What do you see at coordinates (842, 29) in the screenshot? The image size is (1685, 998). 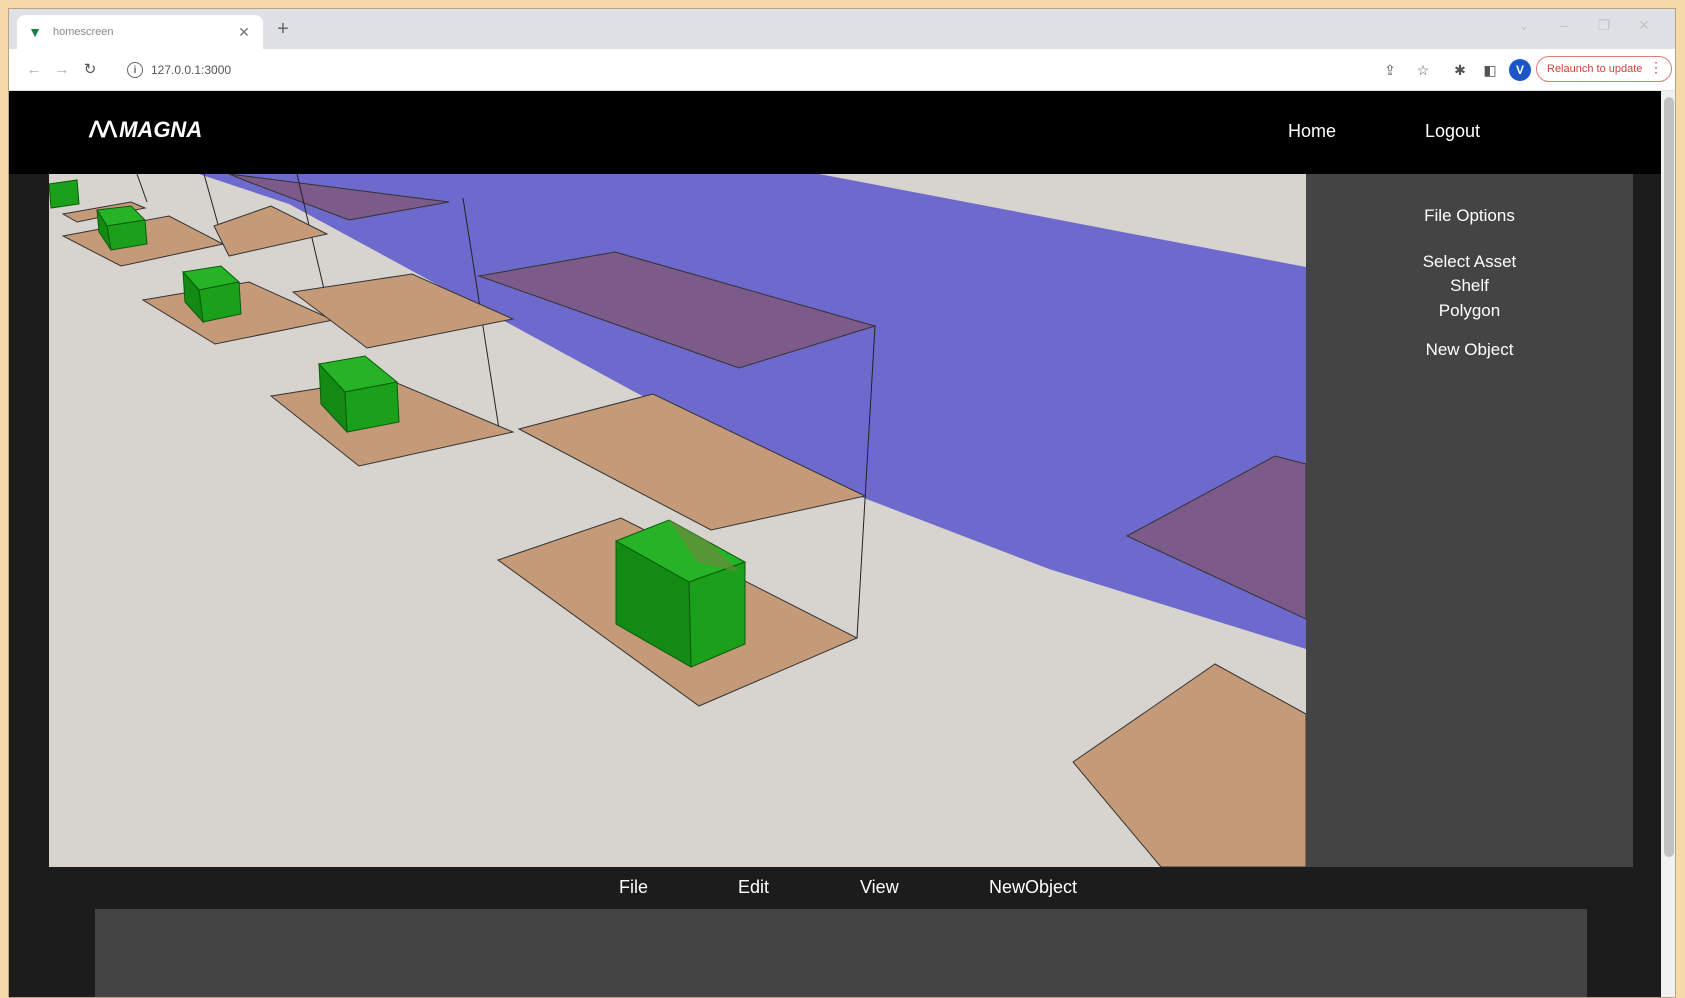 I see `tab-strip: ▼ homescreen ✕ + ⌄ – ❐ ✕` at bounding box center [842, 29].